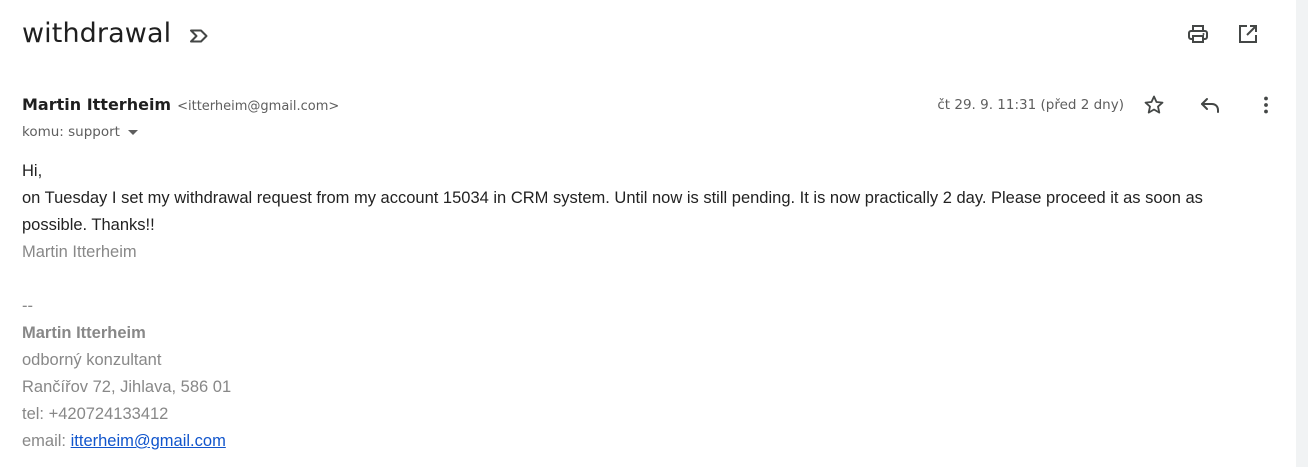 The height and width of the screenshot is (467, 1308). What do you see at coordinates (46, 441) in the screenshot?
I see `signature-email-label: email:` at bounding box center [46, 441].